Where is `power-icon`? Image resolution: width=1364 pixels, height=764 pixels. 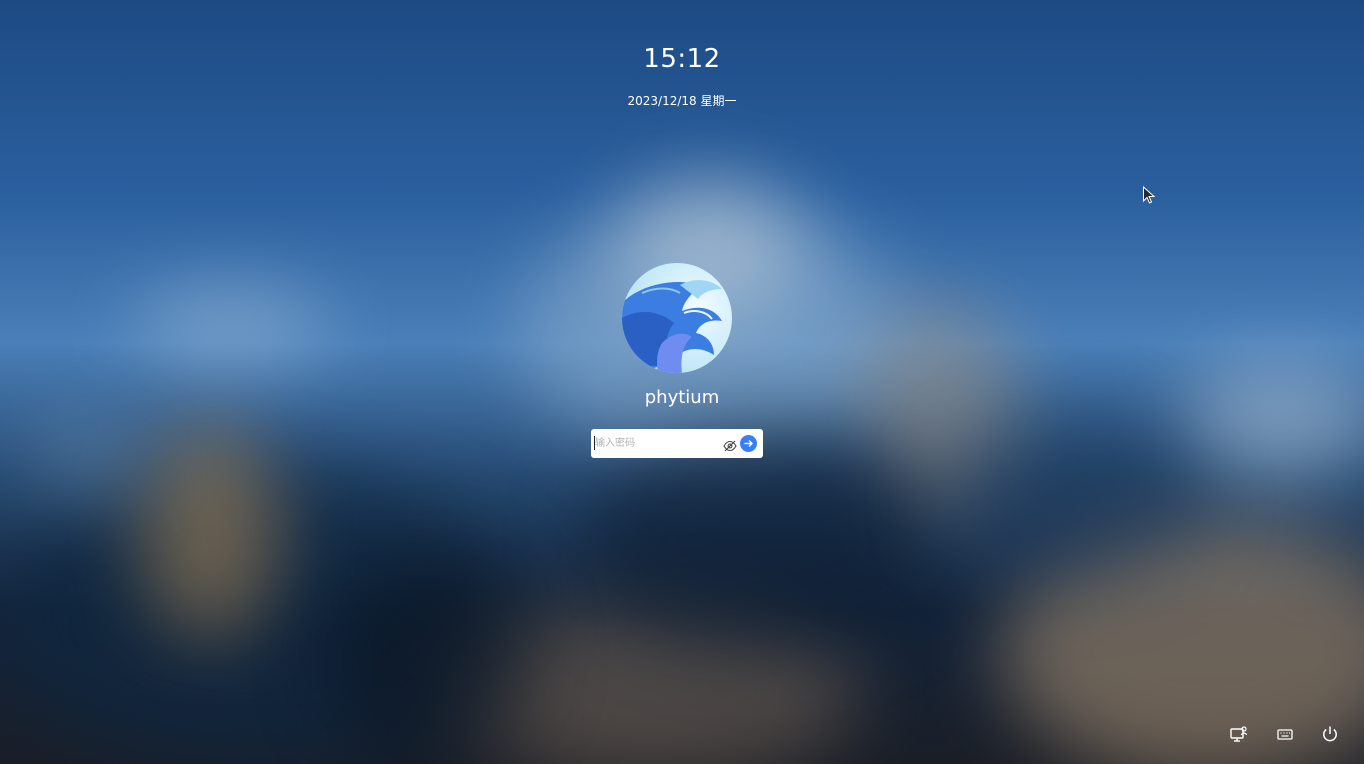 power-icon is located at coordinates (1330, 734).